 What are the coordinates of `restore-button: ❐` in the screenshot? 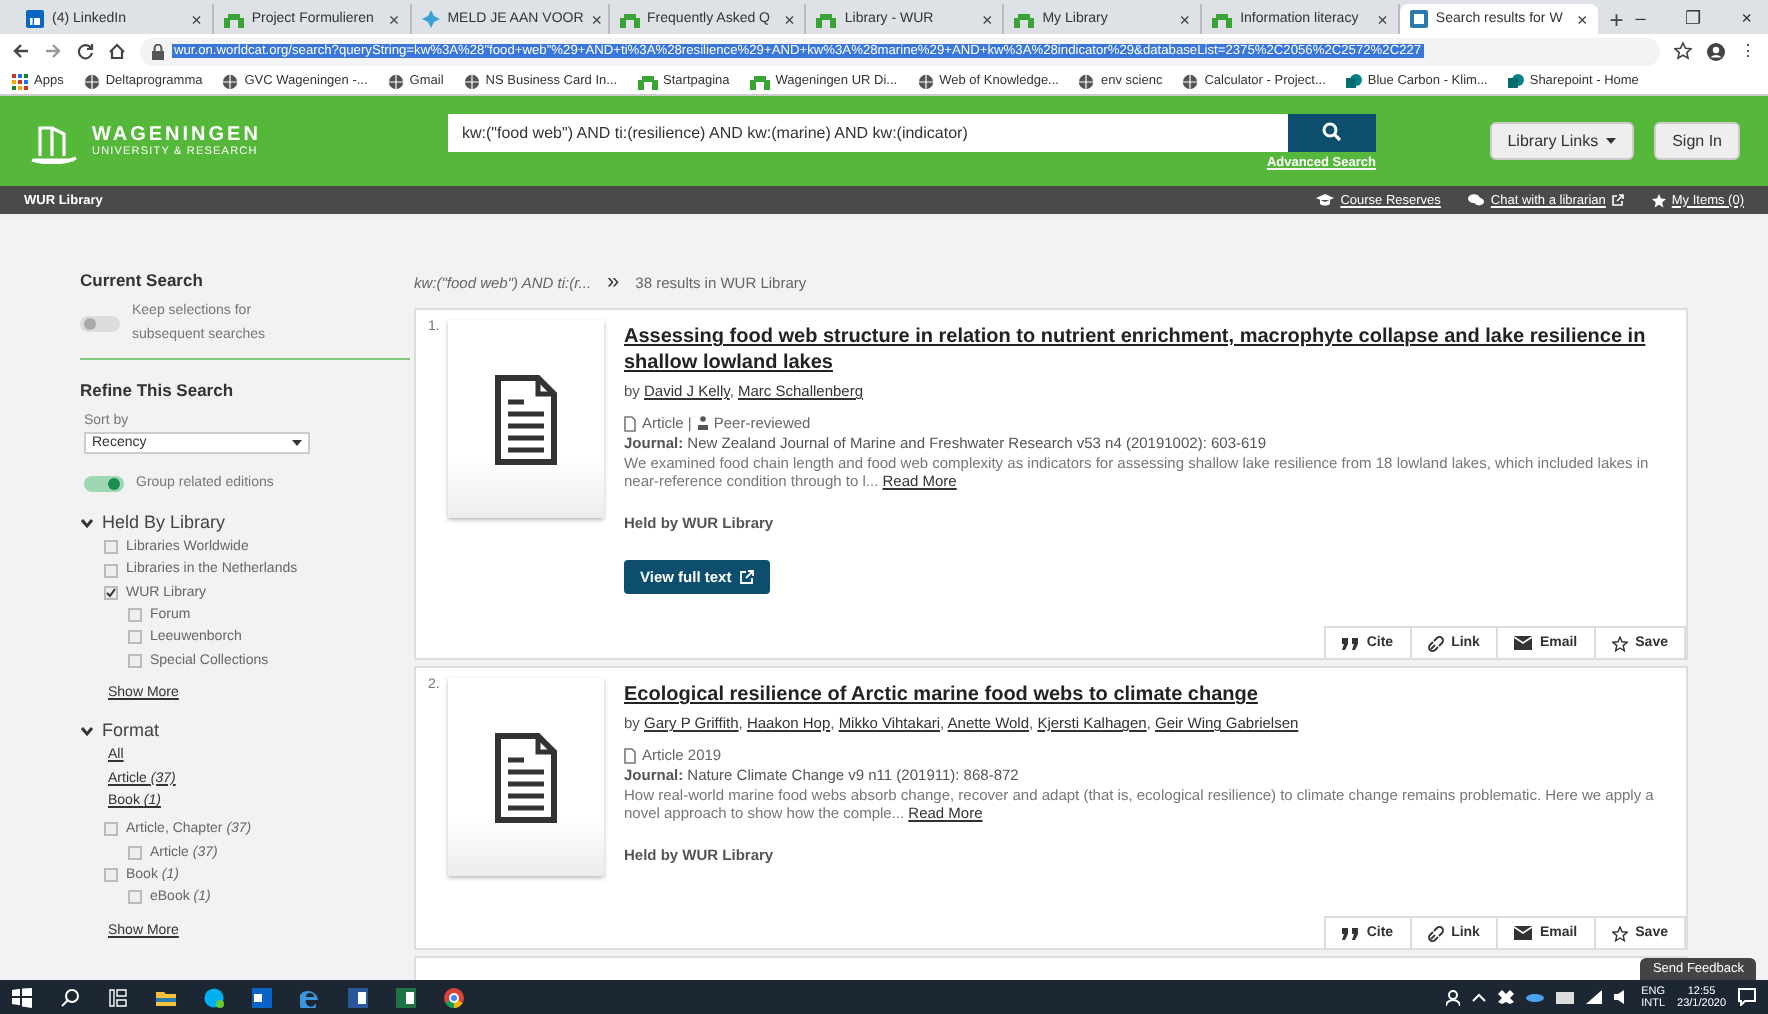 It's located at (1693, 17).